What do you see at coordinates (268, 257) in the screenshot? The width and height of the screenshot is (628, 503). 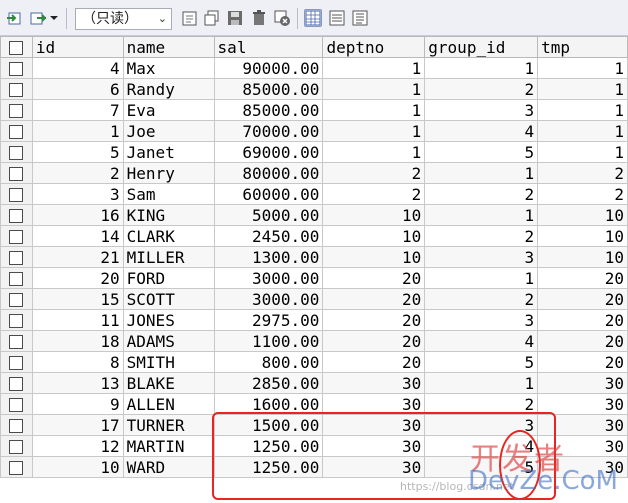 I see `cell-sal: 1300.00` at bounding box center [268, 257].